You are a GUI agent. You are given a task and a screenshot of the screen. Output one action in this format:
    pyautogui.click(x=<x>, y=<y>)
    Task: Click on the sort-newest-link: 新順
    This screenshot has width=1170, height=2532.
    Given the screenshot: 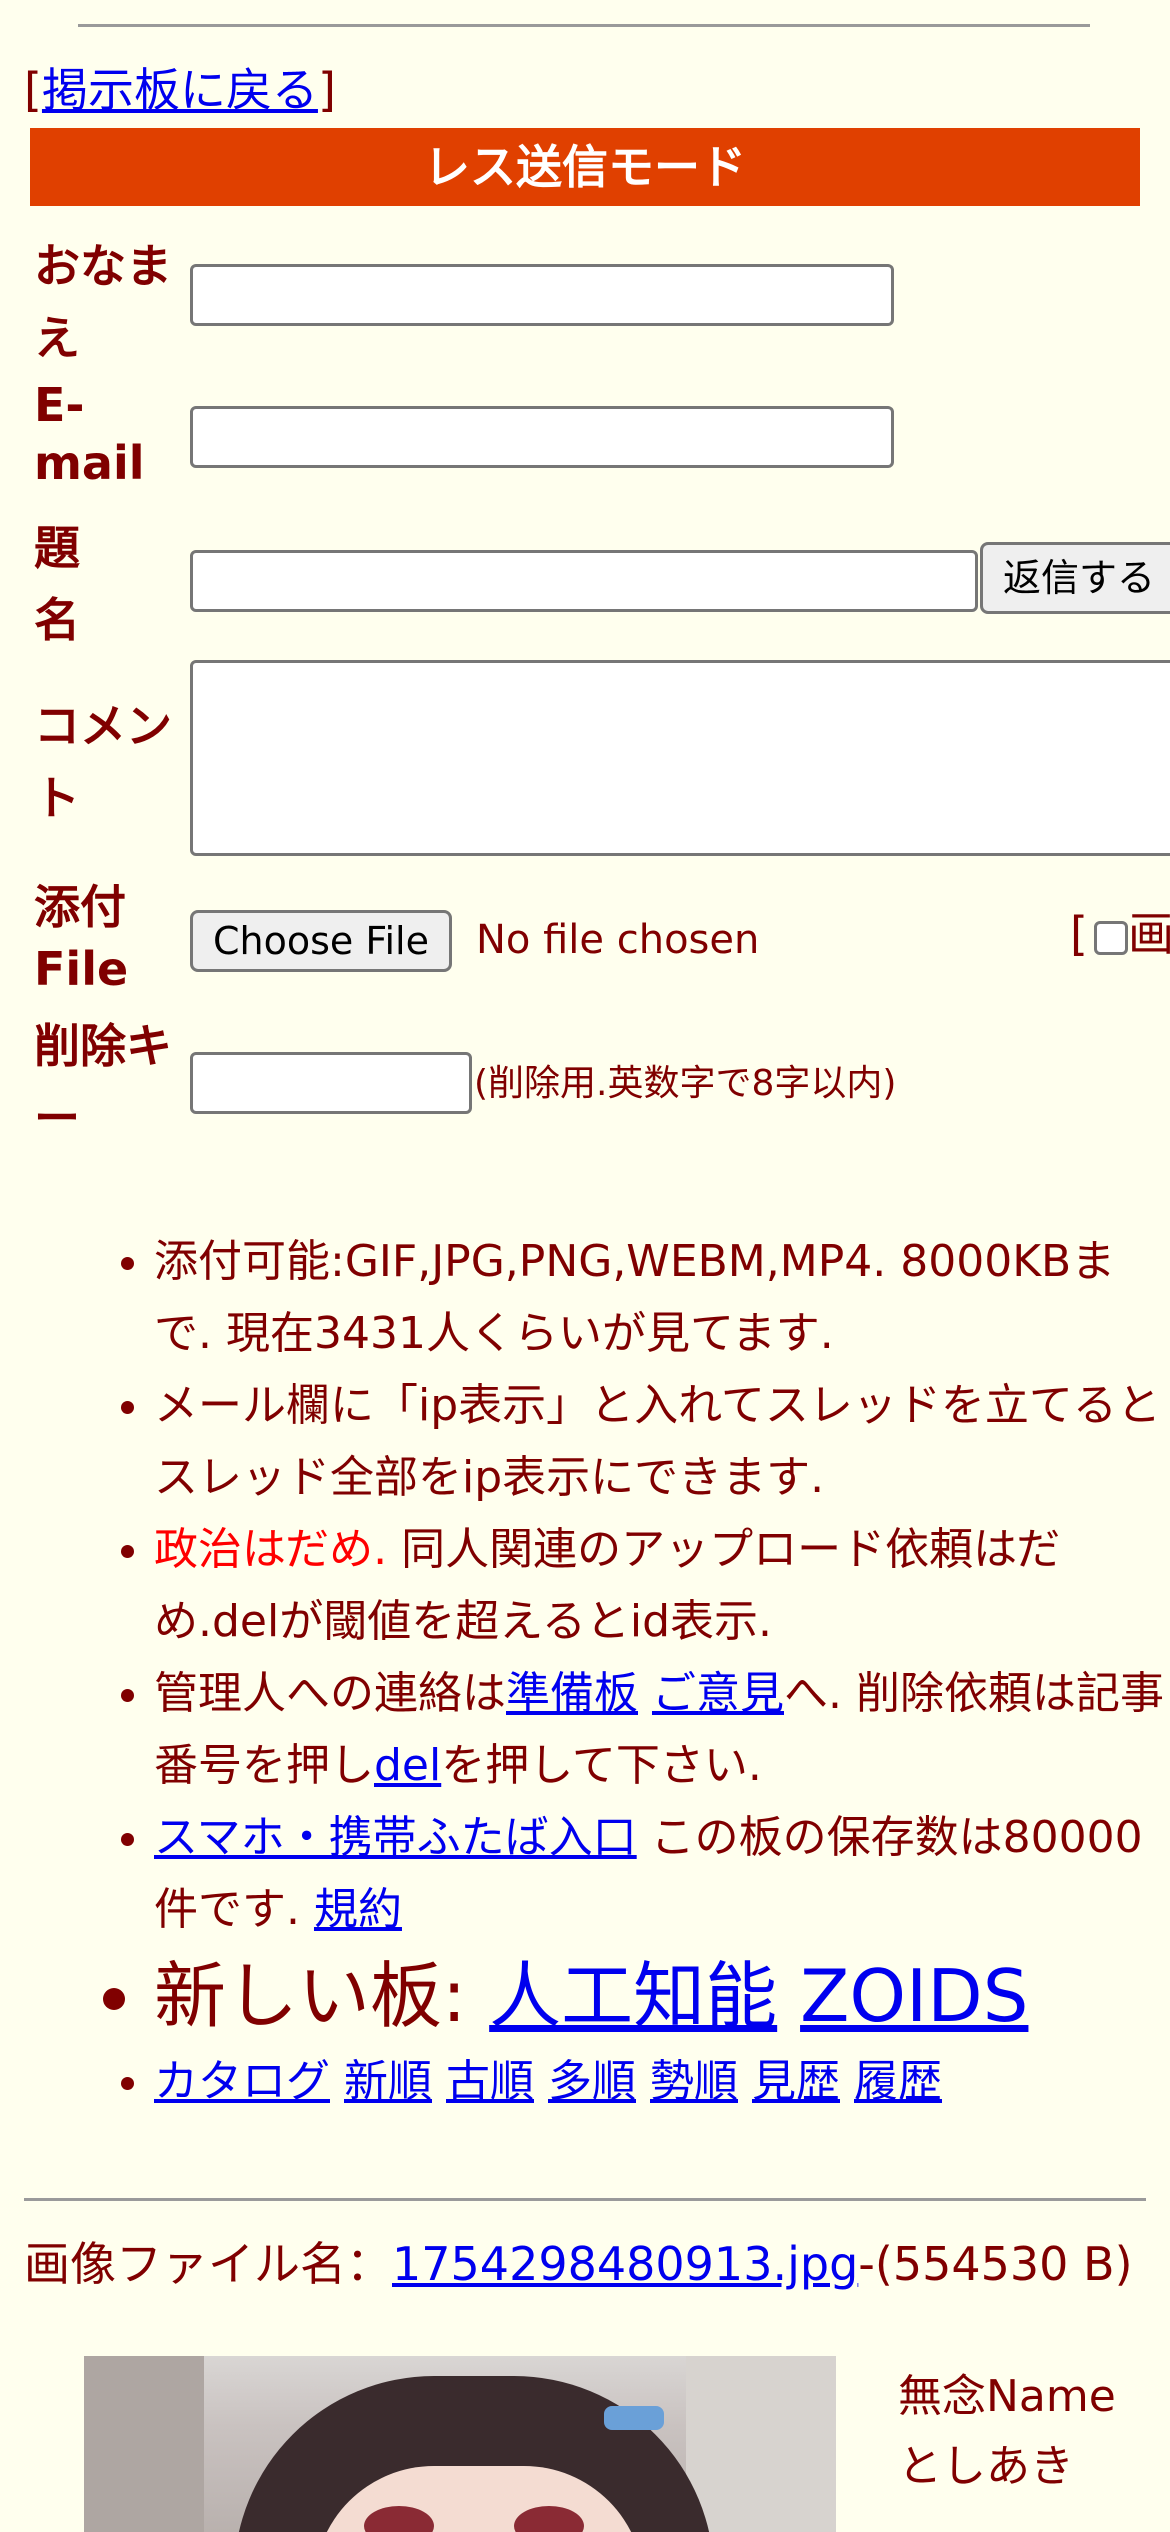 What is the action you would take?
    pyautogui.click(x=388, y=2081)
    